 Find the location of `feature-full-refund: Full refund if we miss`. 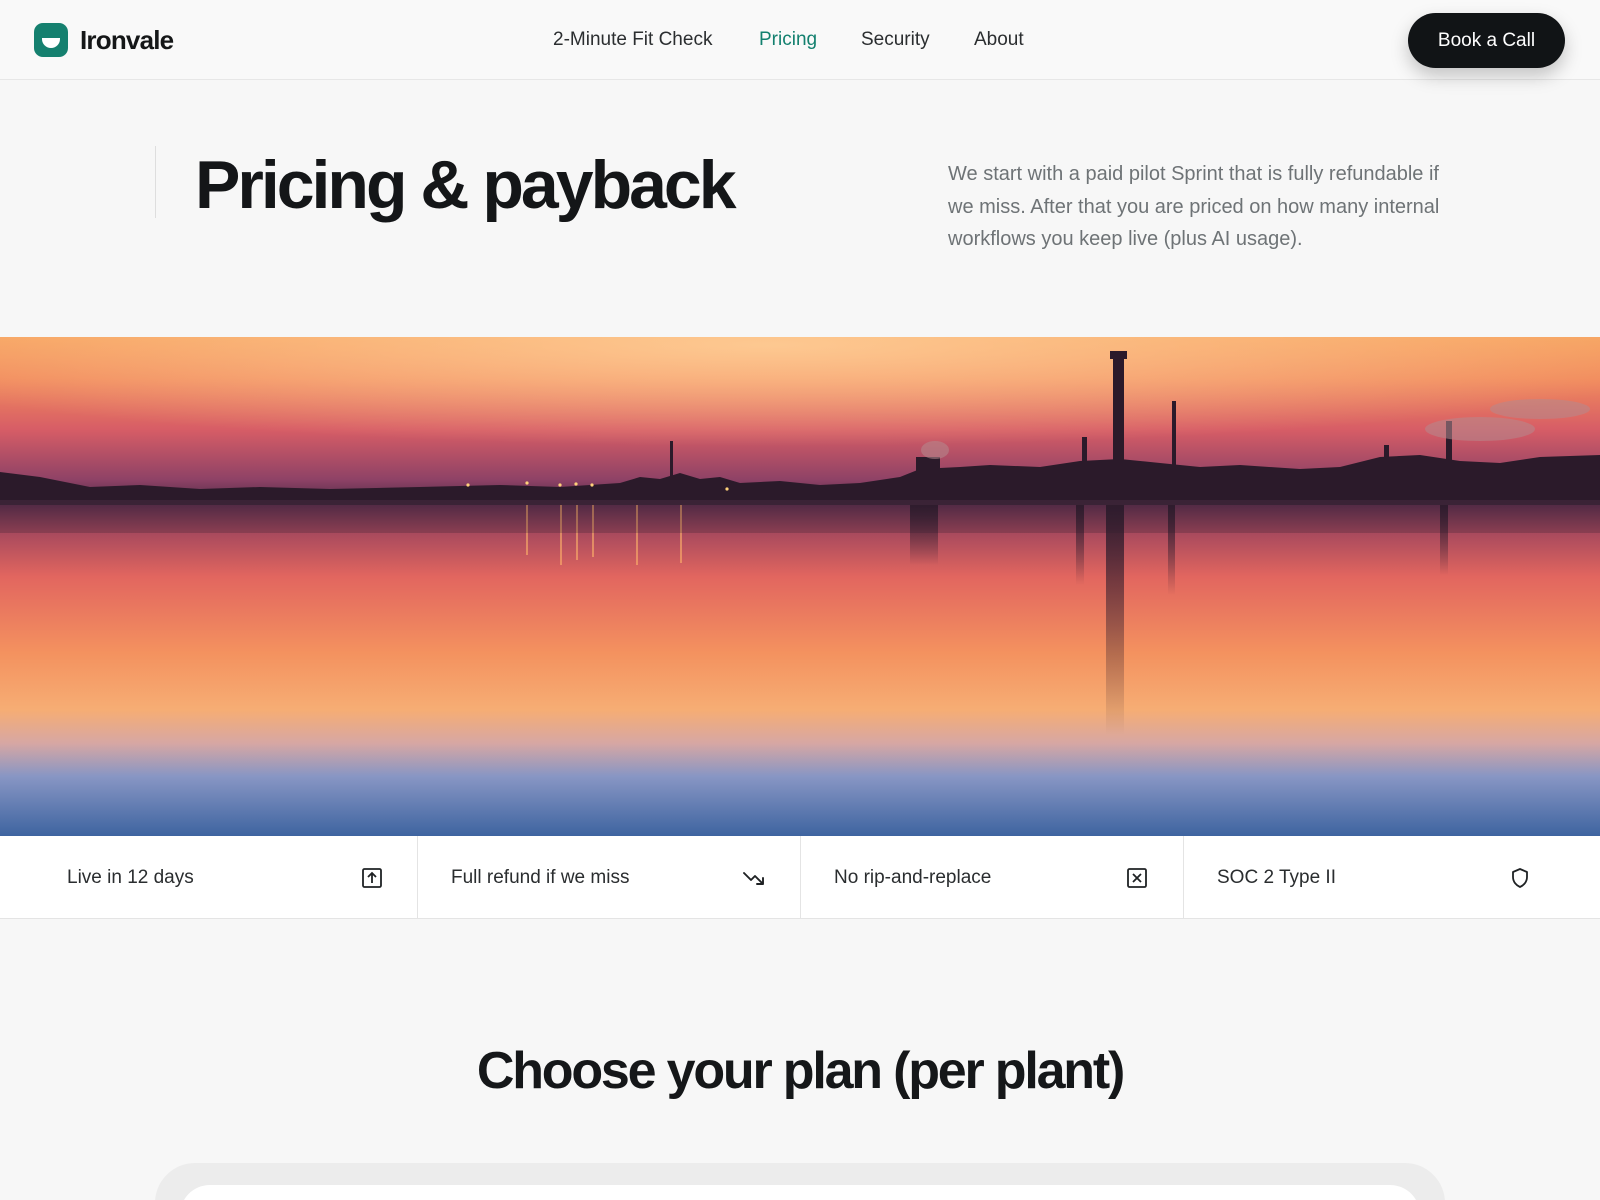

feature-full-refund: Full refund if we miss is located at coordinates (609, 877).